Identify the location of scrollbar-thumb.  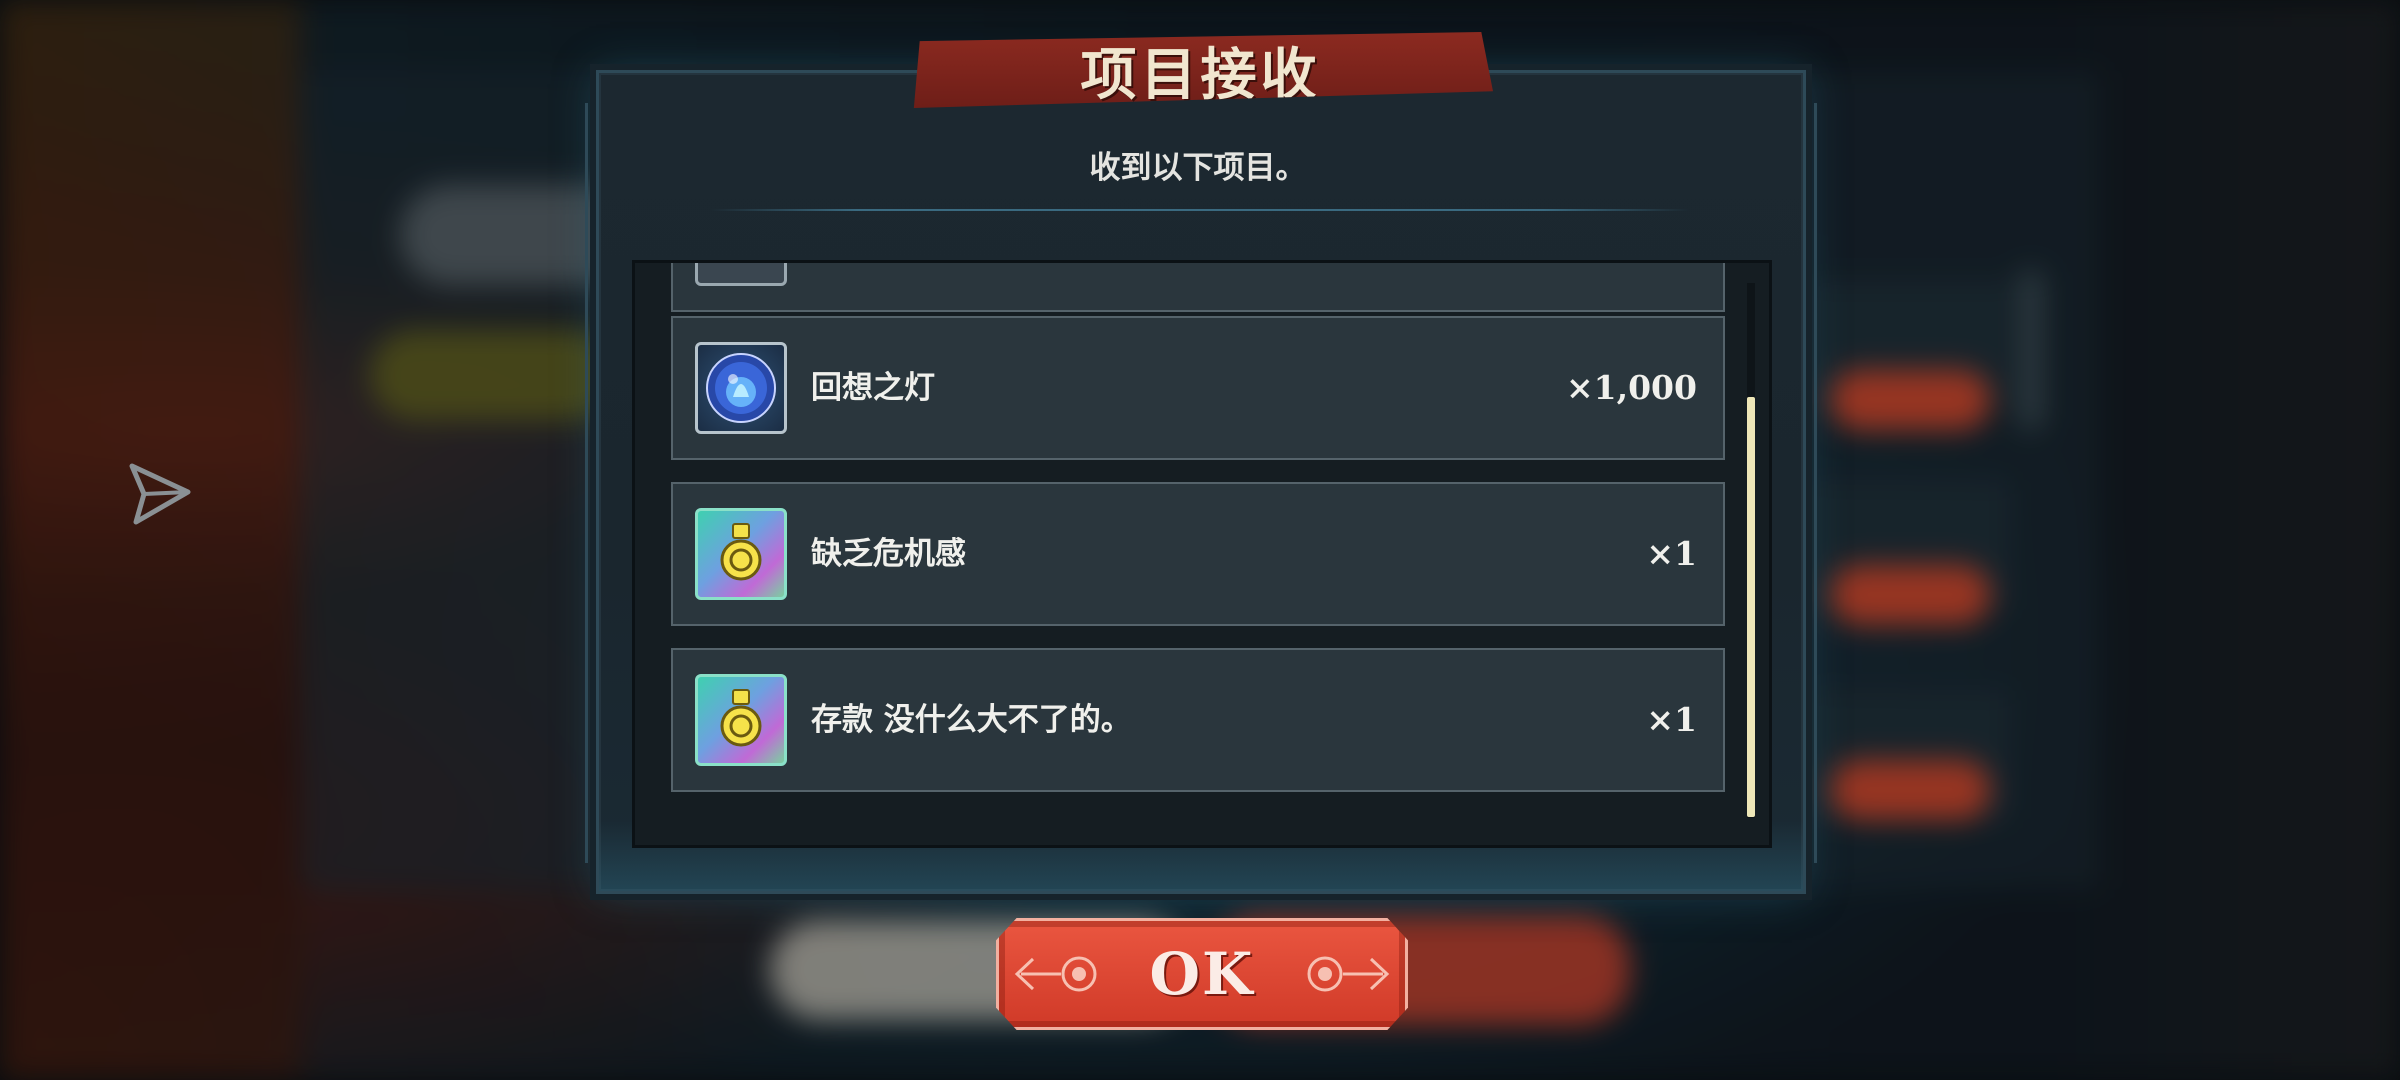
(1751, 607).